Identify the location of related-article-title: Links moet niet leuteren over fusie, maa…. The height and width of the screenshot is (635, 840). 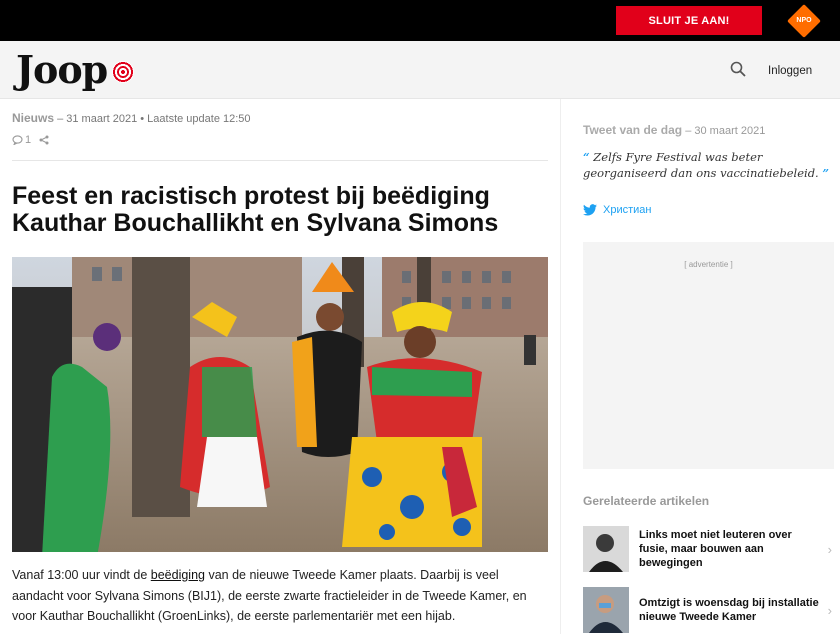
(715, 549).